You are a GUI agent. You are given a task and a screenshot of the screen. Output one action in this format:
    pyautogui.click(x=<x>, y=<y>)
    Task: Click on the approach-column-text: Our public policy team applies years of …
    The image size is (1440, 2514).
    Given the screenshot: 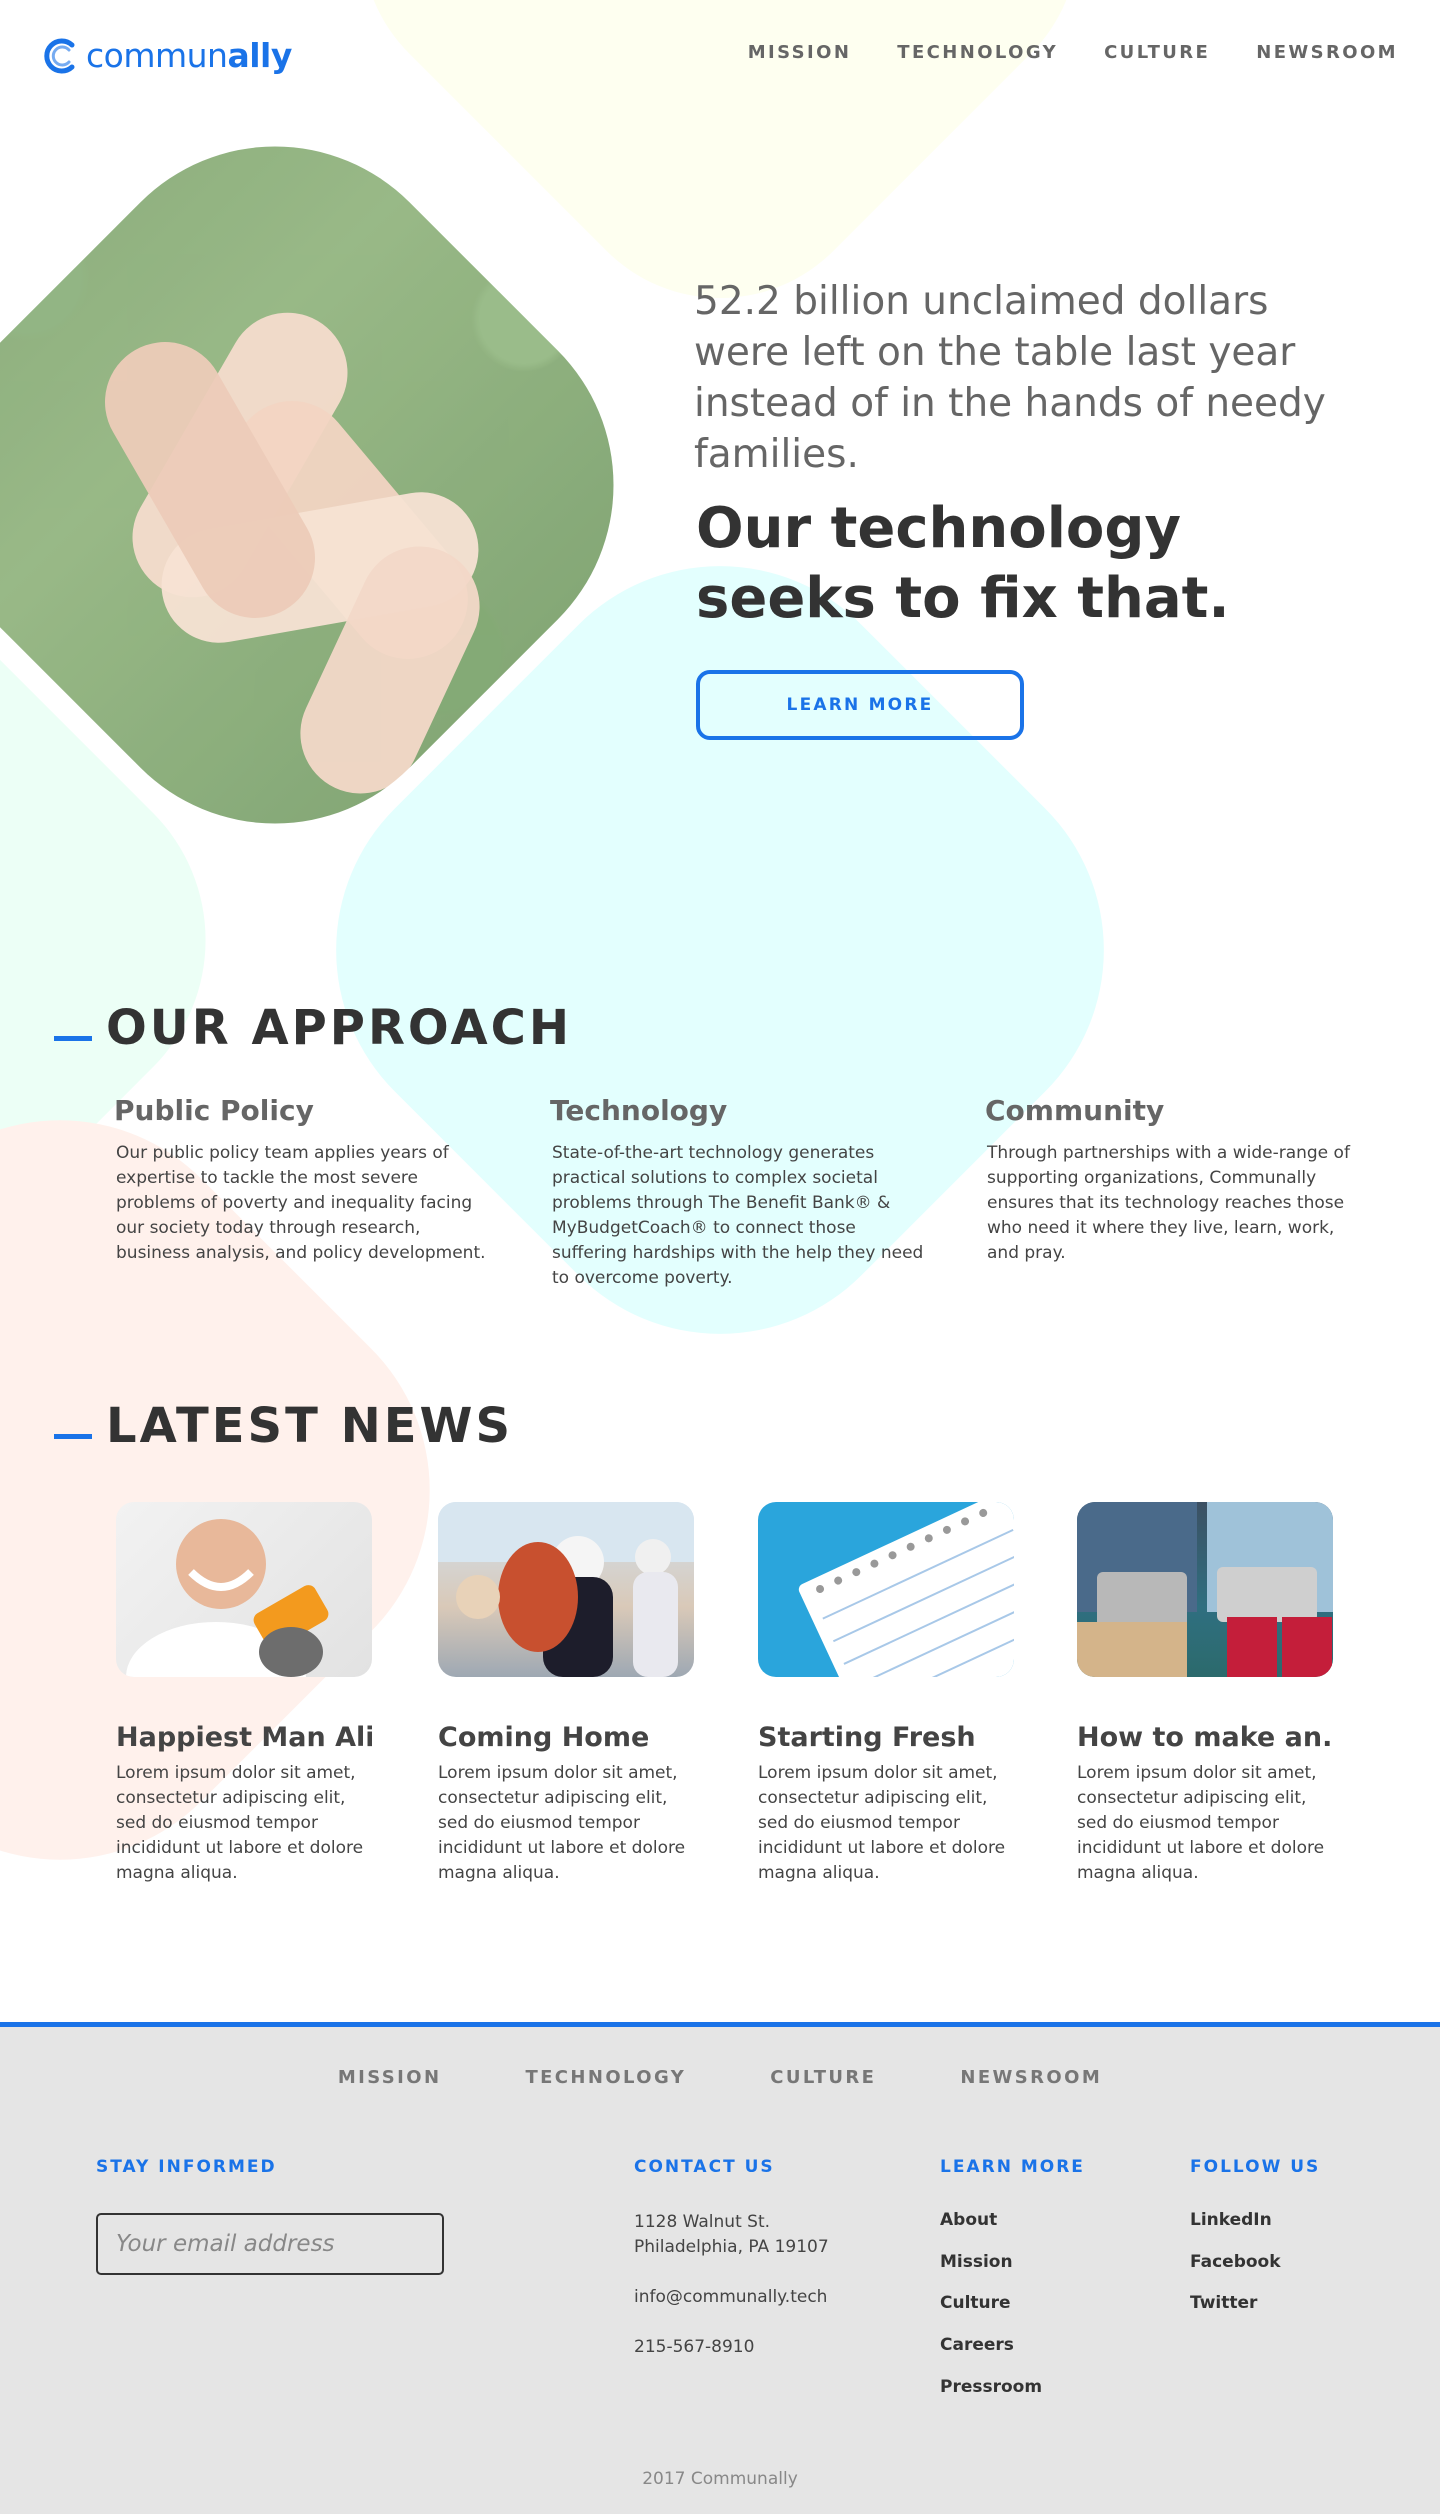 What is the action you would take?
    pyautogui.click(x=301, y=1203)
    